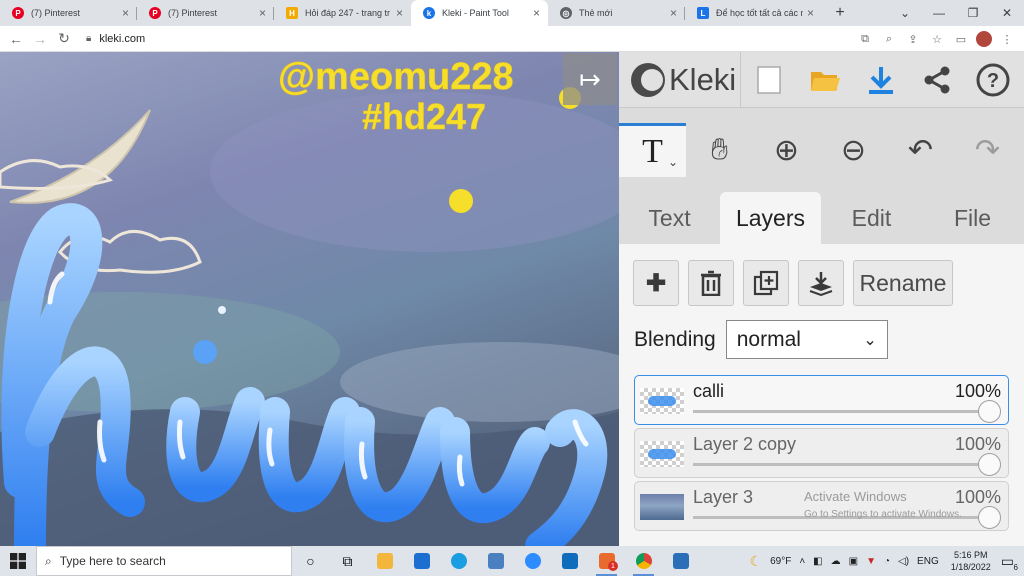 This screenshot has height=576, width=1024. Describe the element at coordinates (836, 561) in the screenshot. I see `onedrive-icon: ☁︎` at that location.